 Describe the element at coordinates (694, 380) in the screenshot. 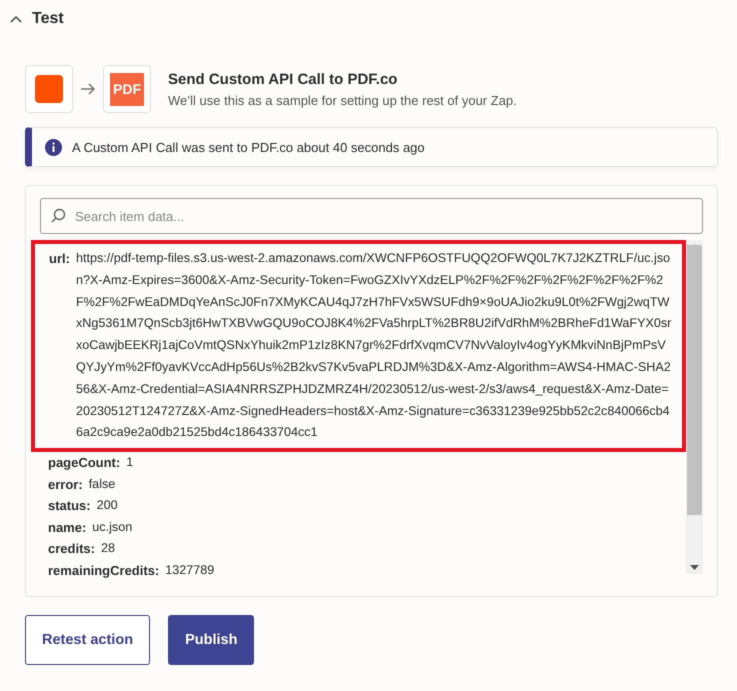

I see `scrollbar-thumb` at that location.